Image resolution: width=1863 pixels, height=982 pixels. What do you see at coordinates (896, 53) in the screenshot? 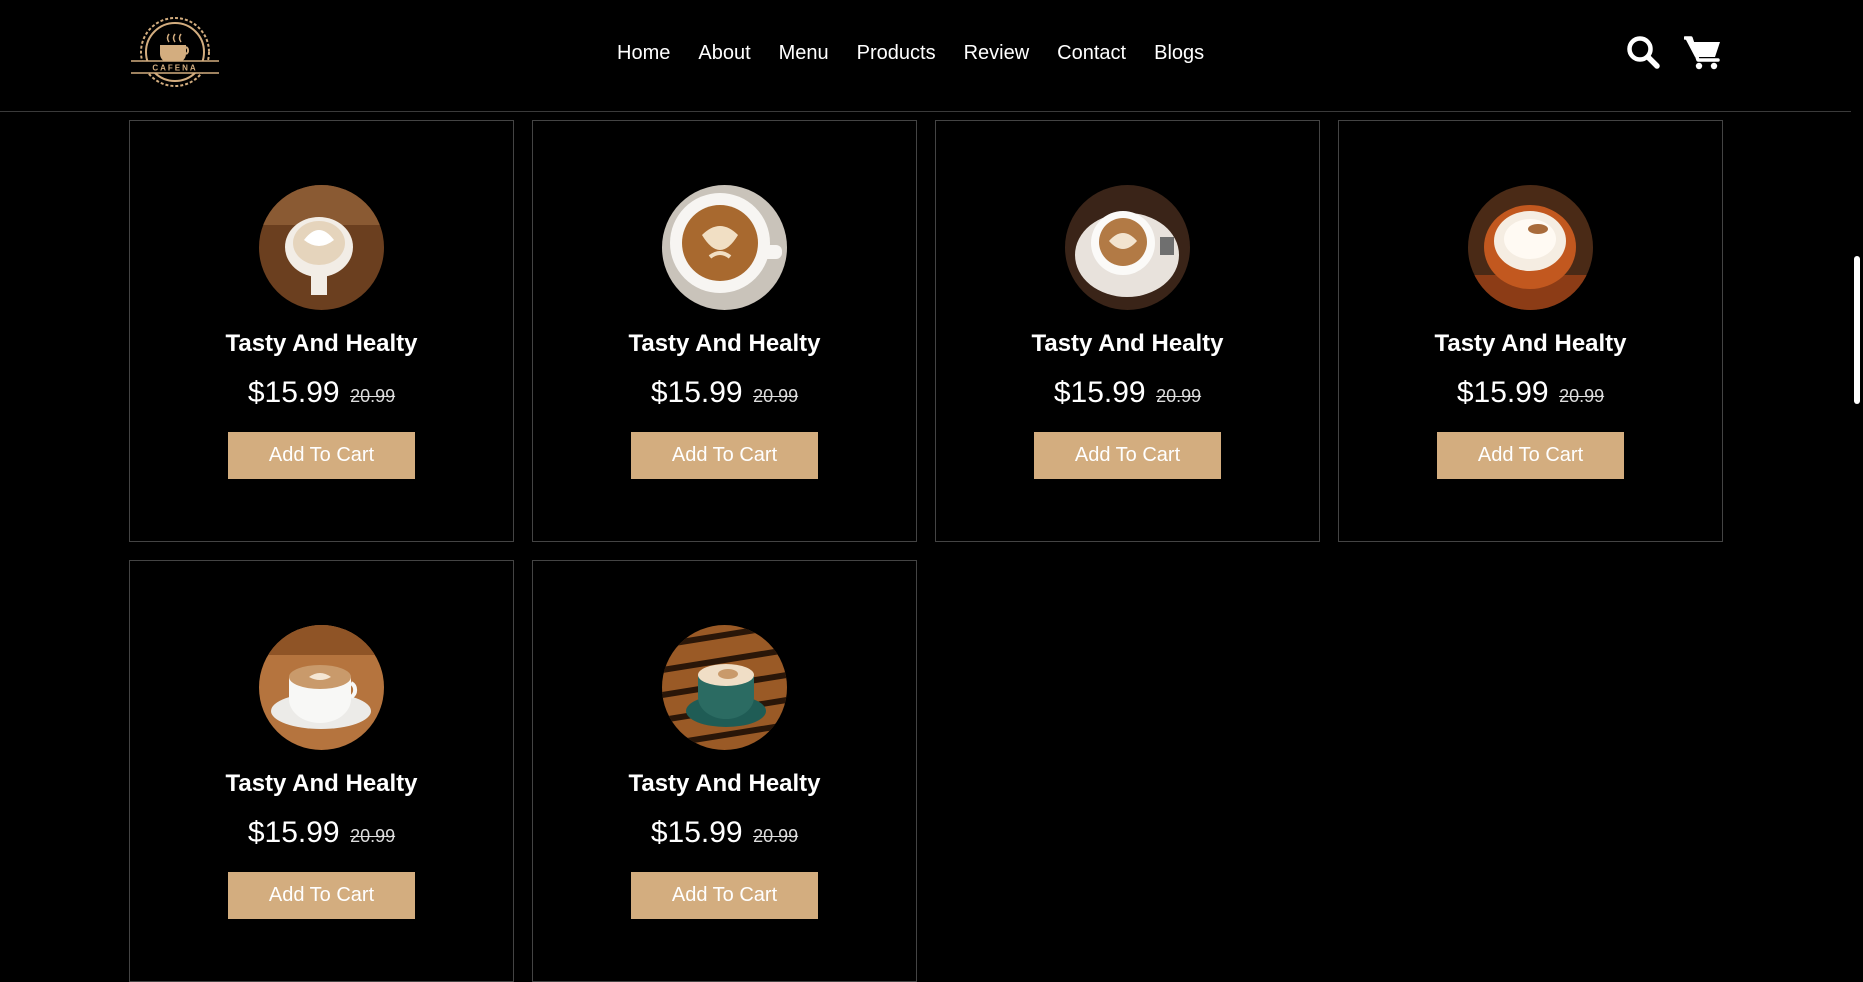
I see `nav-item-products: Products` at bounding box center [896, 53].